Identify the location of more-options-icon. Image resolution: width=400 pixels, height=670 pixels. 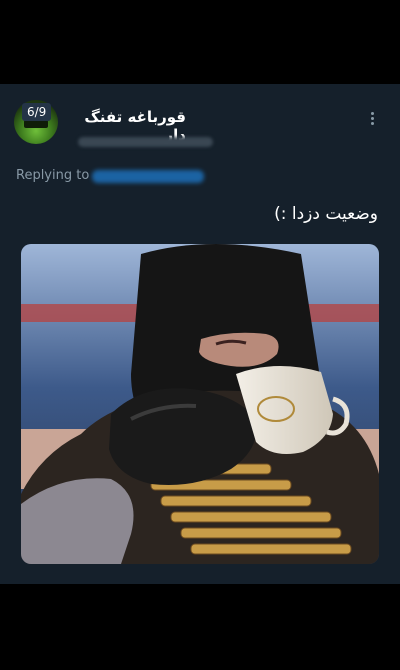
(372, 121).